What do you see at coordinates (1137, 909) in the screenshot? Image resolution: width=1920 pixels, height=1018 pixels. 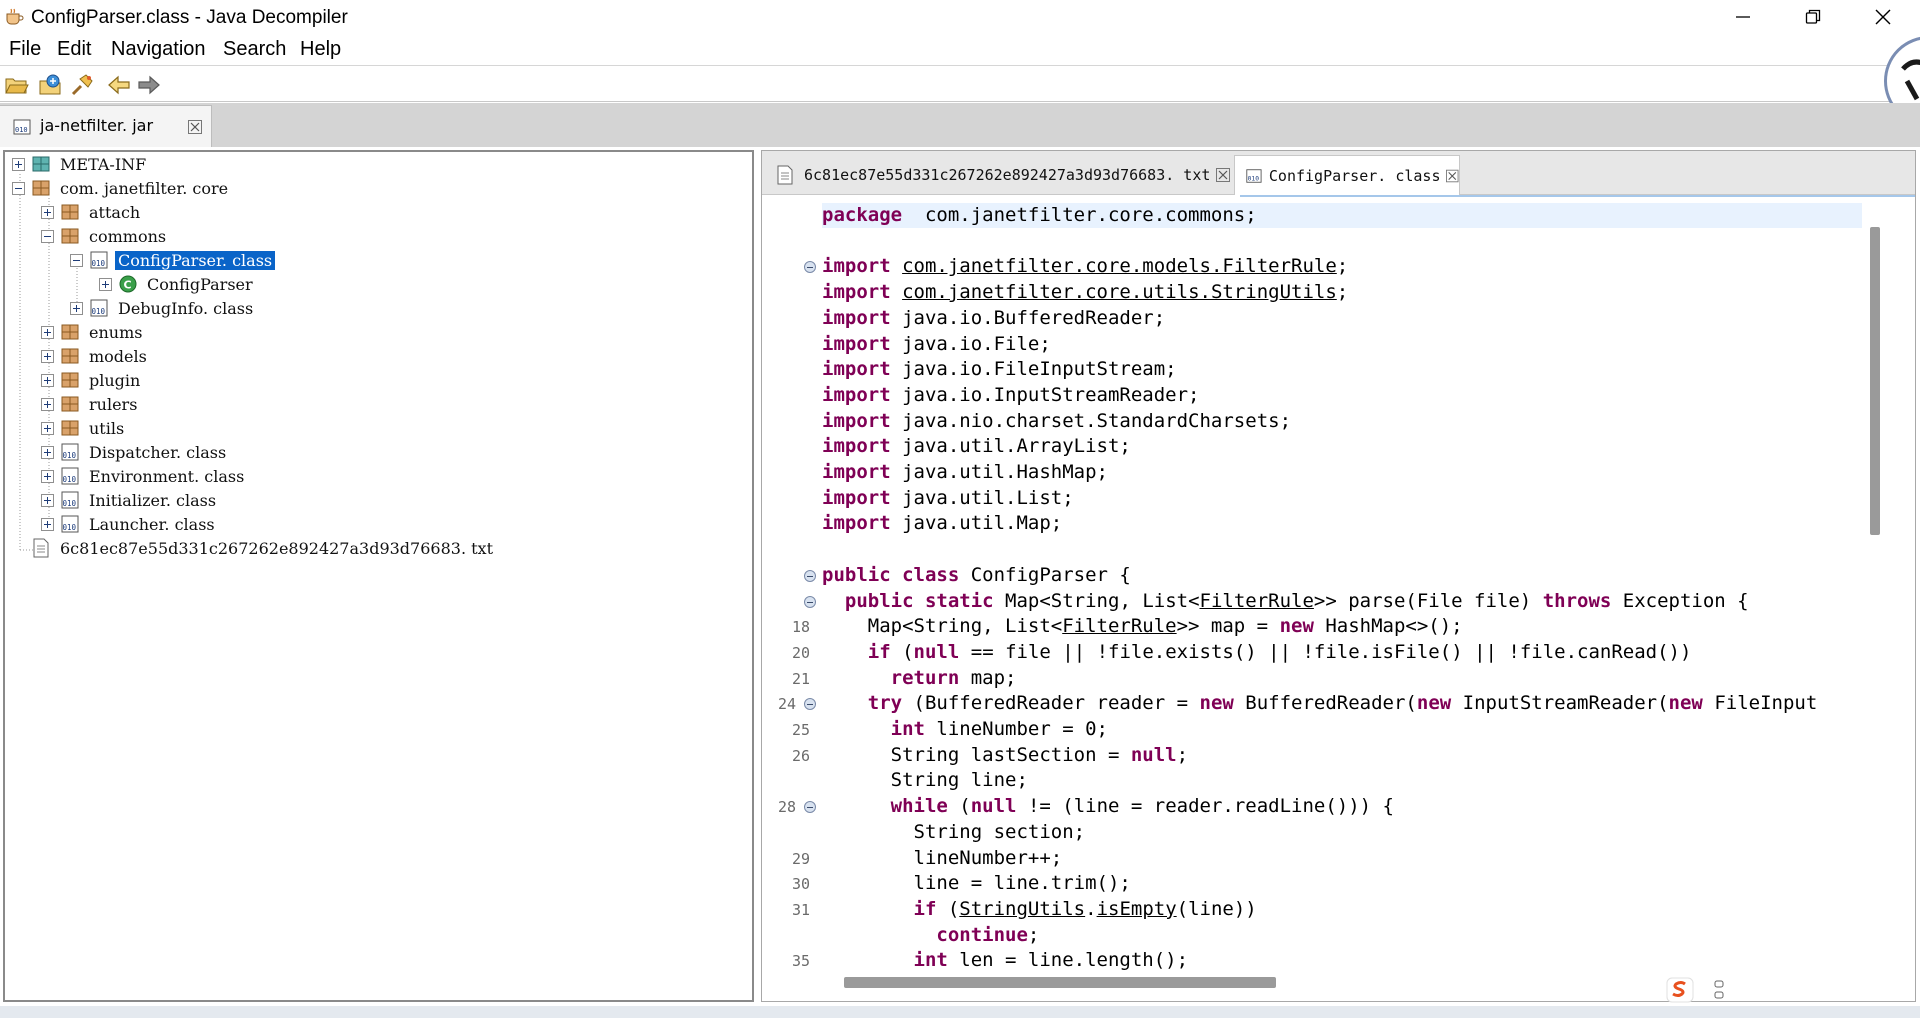 I see `code-link: isEmpty` at bounding box center [1137, 909].